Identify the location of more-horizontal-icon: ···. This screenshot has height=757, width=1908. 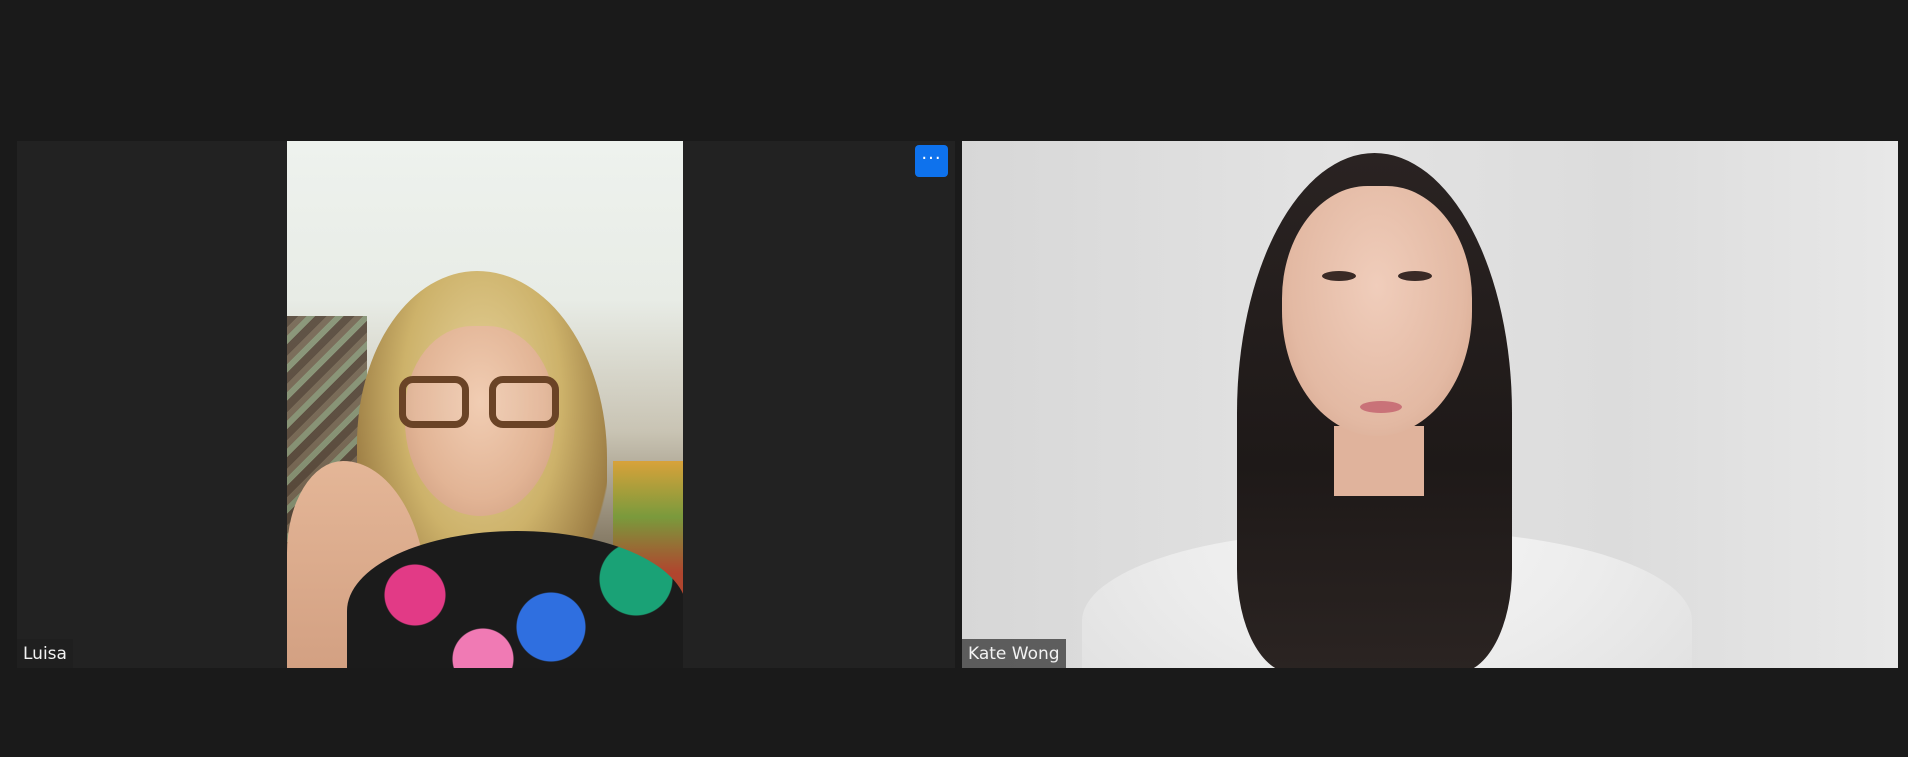
(931, 158).